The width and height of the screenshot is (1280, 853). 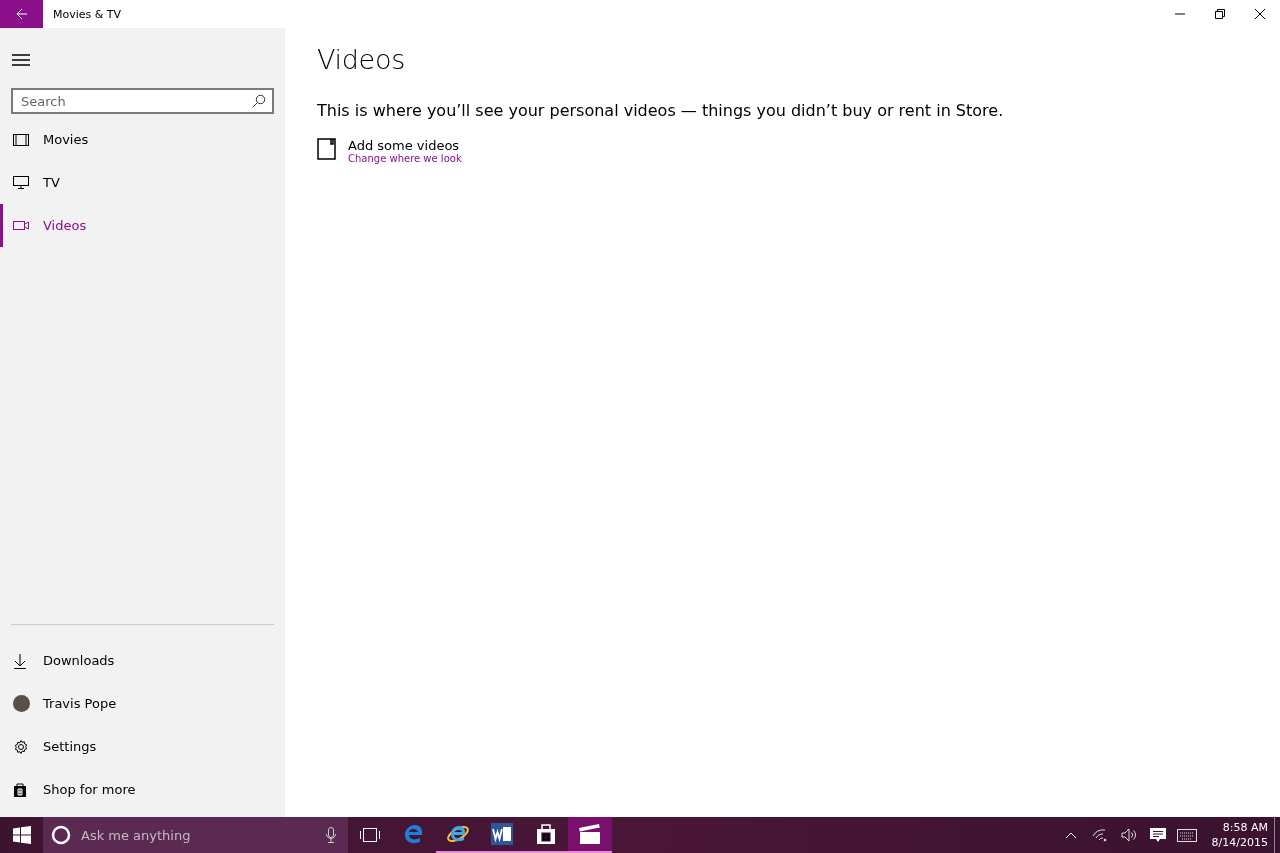 I want to click on menu-button, so click(x=21, y=60).